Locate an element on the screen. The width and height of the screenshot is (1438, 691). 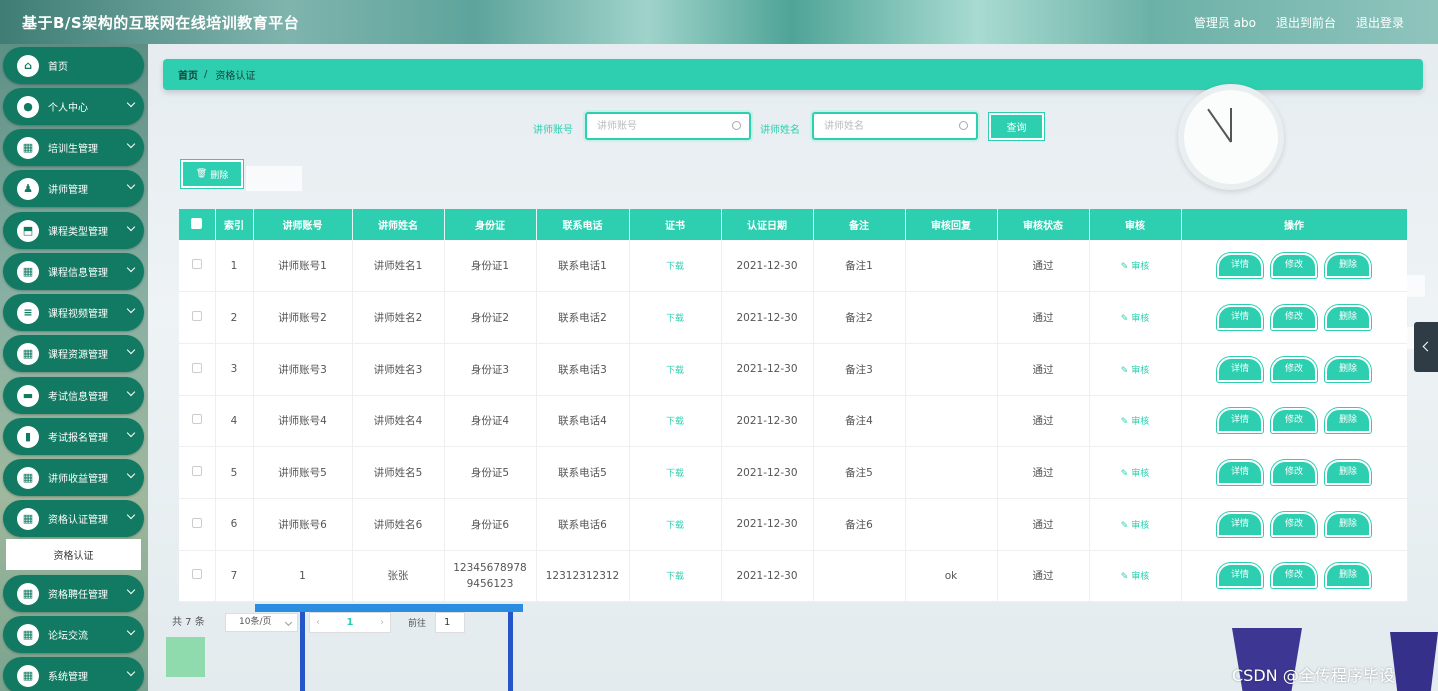
bulk-delete-button: 🗑 删除 is located at coordinates (212, 174).